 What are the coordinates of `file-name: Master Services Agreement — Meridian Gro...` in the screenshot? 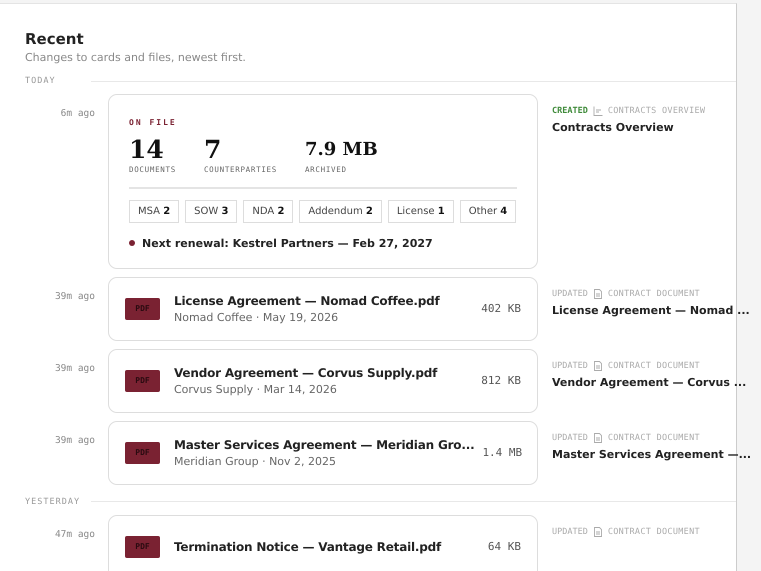 It's located at (324, 445).